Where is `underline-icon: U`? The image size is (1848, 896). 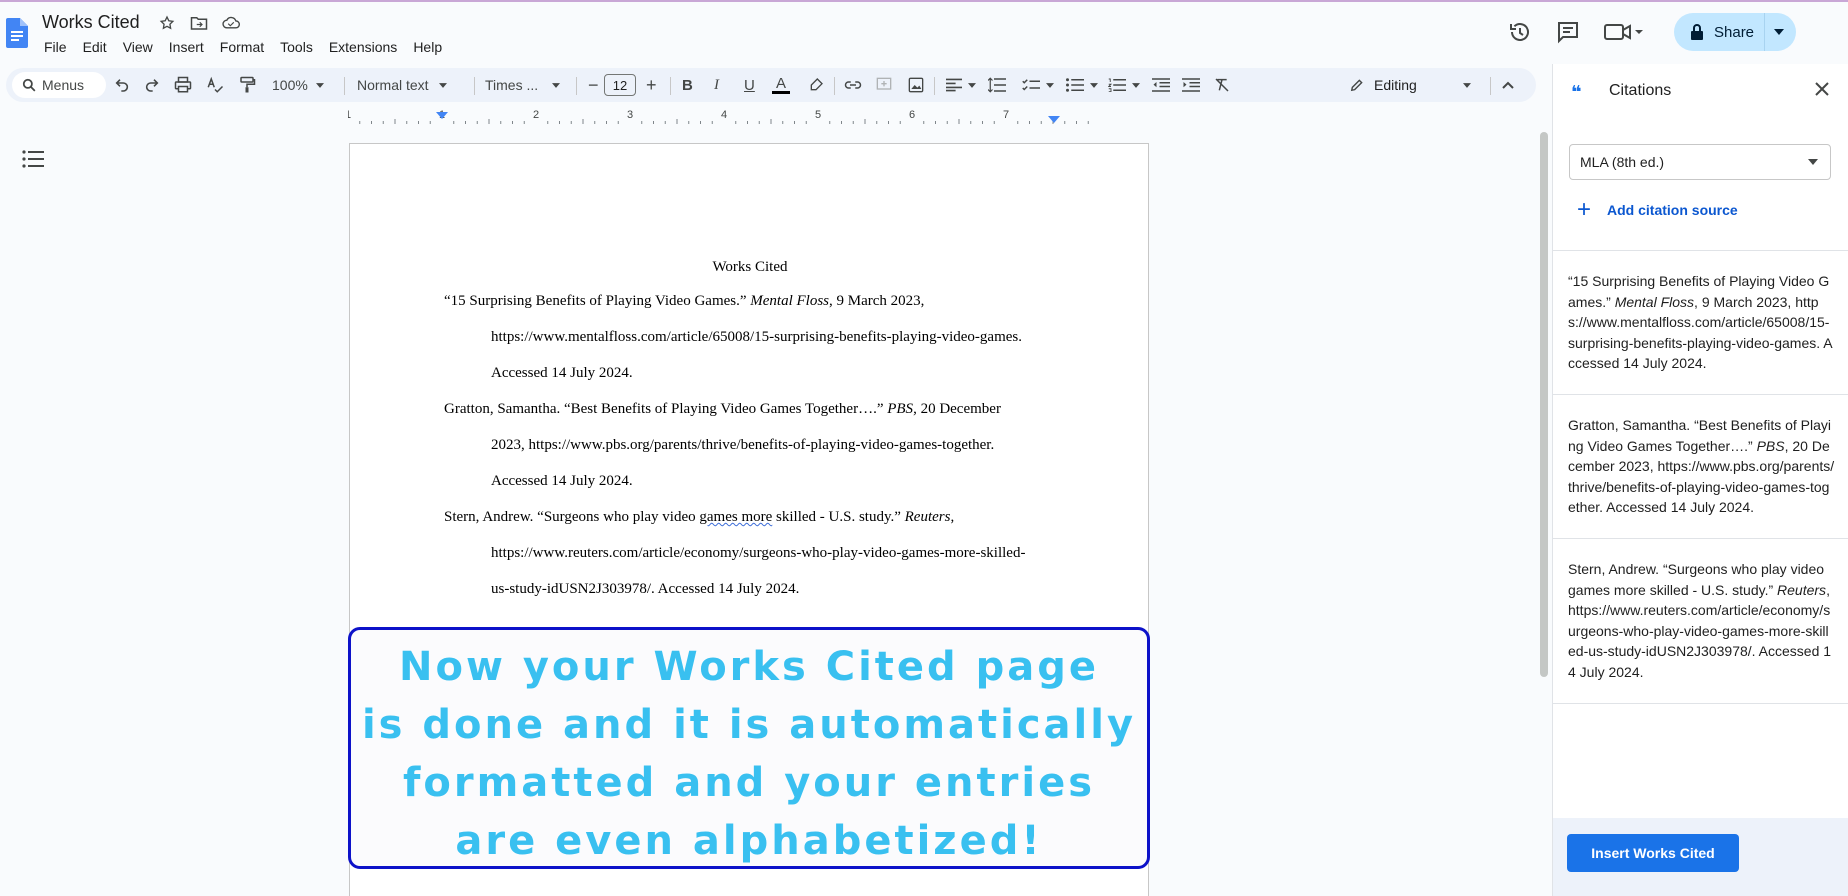 underline-icon: U is located at coordinates (749, 85).